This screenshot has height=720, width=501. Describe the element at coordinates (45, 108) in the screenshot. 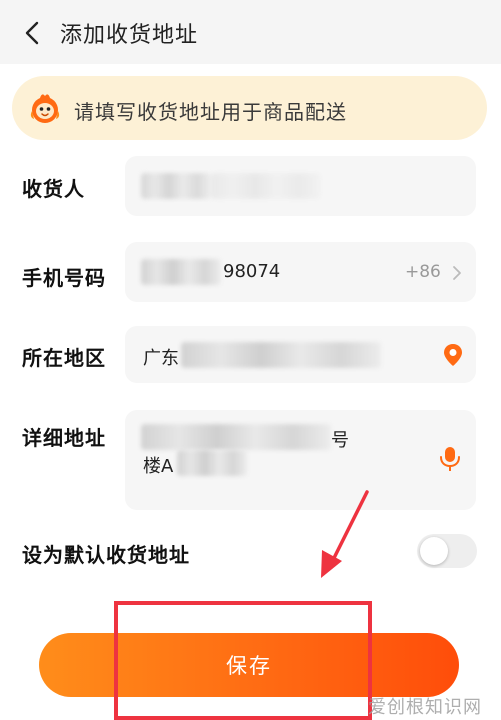

I see `mascot-icon` at that location.